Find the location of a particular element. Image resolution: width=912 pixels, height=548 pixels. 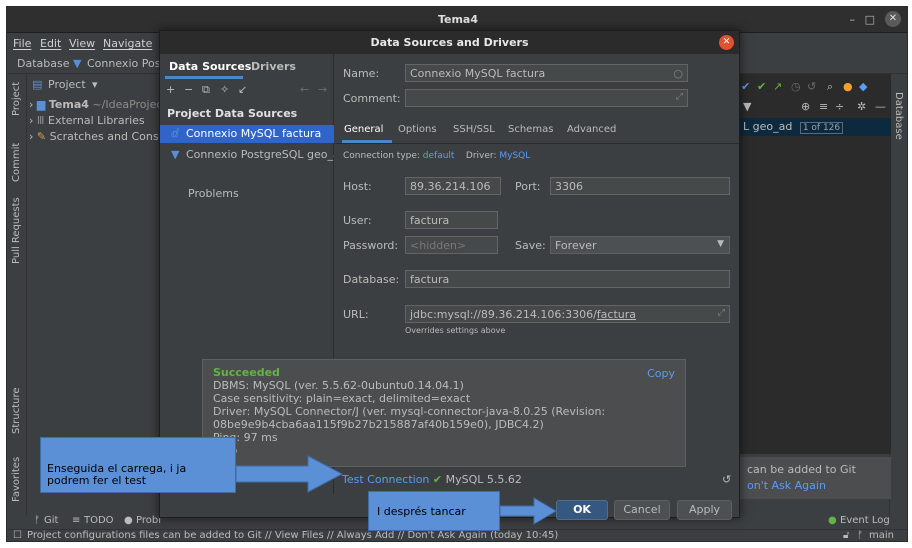

chevron-down-icon: ▾ is located at coordinates (95, 84).